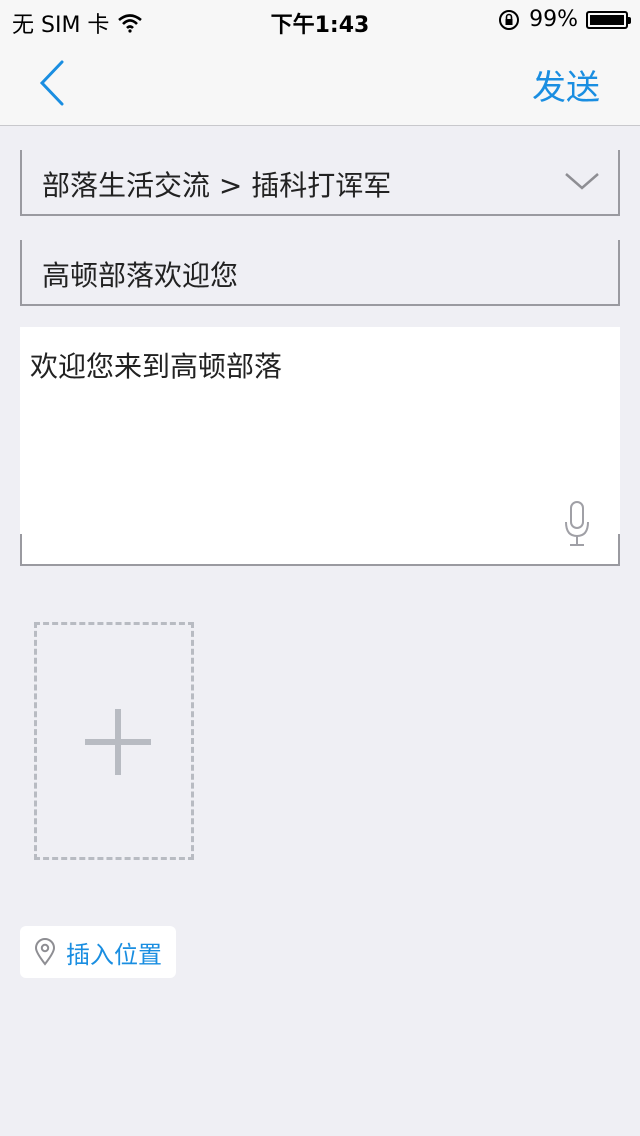 The height and width of the screenshot is (1136, 640). Describe the element at coordinates (566, 84) in the screenshot. I see `send-button: 发送` at that location.